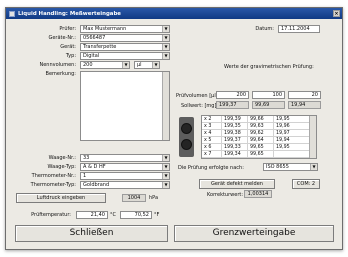 Image resolution: width=348 pixels, height=257 pixels. I want to click on datum-label: Datum:, so click(264, 29).